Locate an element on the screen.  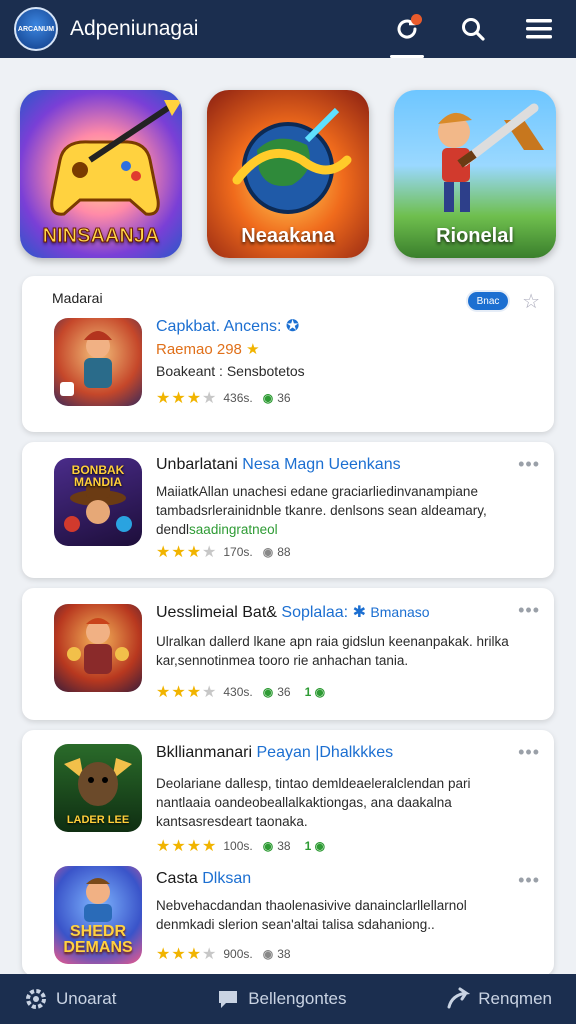
search-icon is located at coordinates (473, 29).